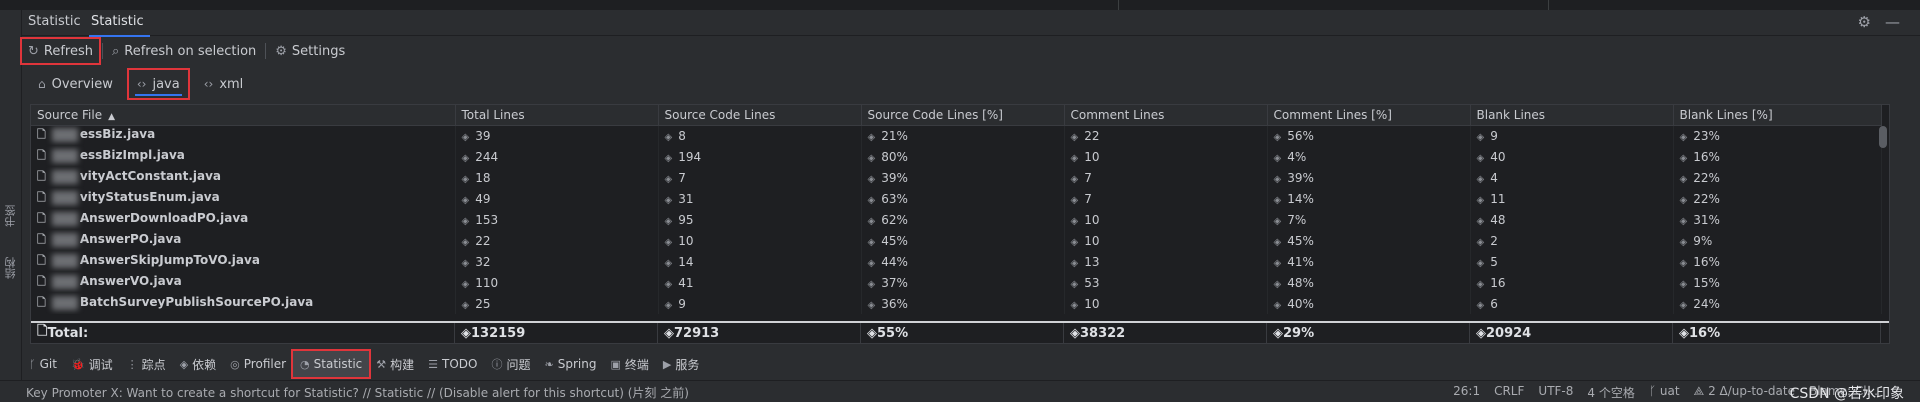 Image resolution: width=1920 pixels, height=402 pixels. I want to click on refresh-on-selection-button: ⌕ Refresh on selection, so click(184, 51).